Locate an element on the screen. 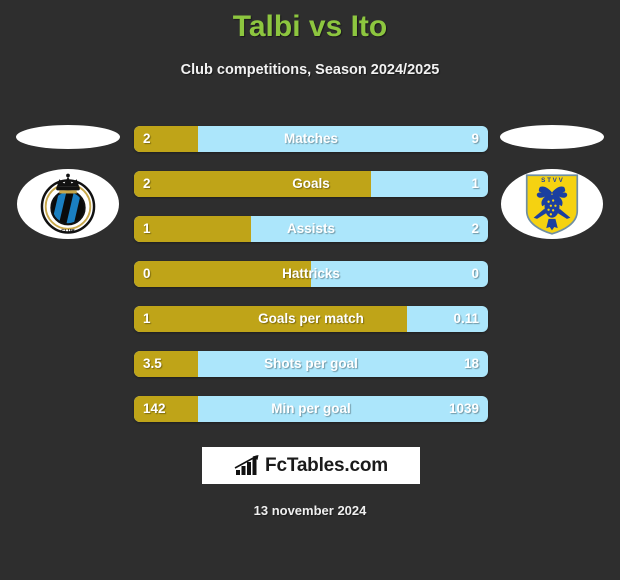 Image resolution: width=620 pixels, height=580 pixels. logo-inner: FcTables.com is located at coordinates (311, 465).